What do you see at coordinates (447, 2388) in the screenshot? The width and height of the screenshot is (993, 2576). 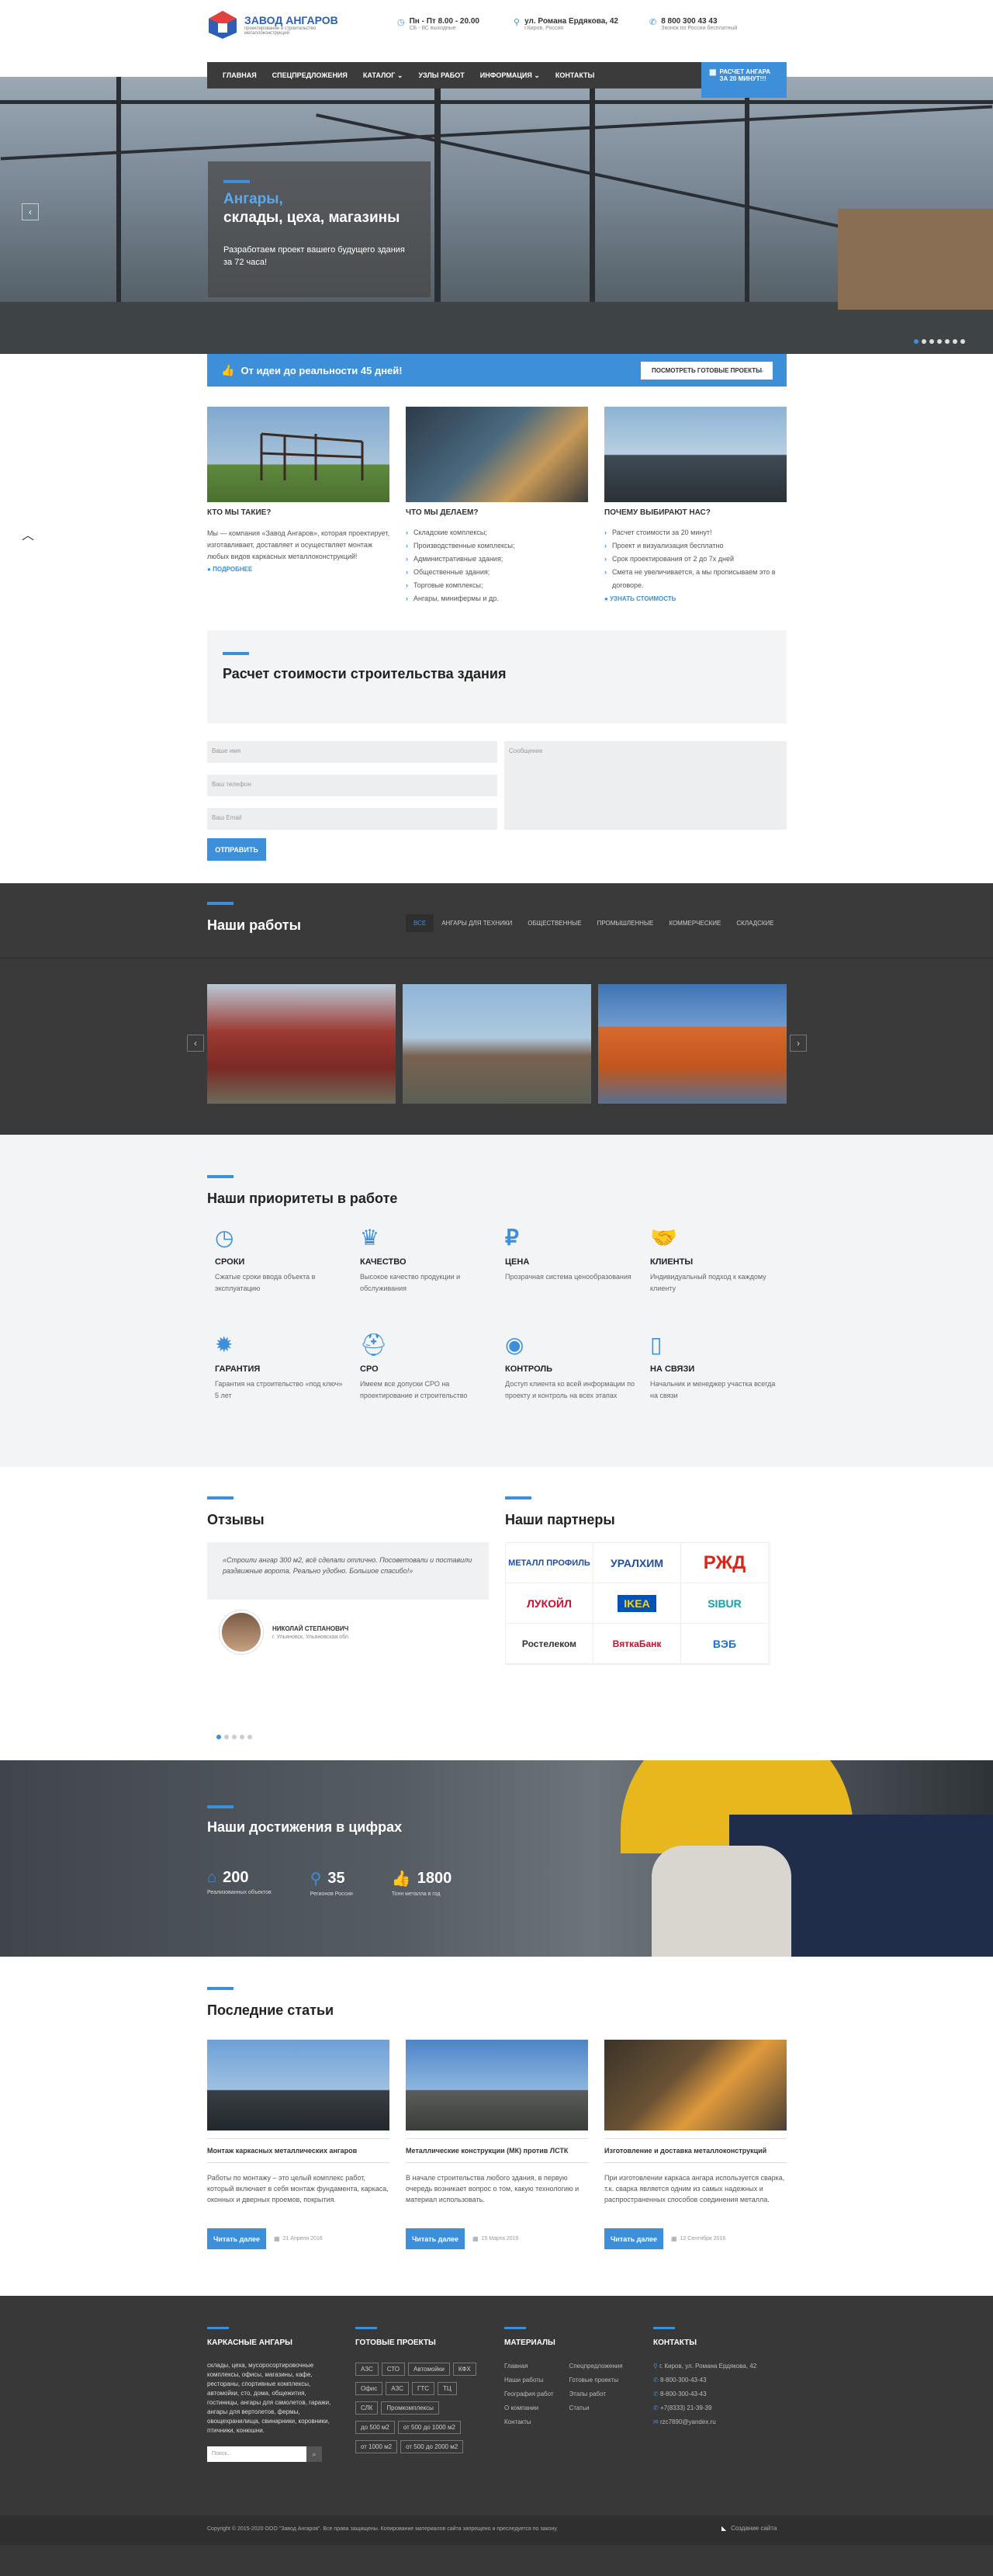 I see `project-tag: ТЦ` at bounding box center [447, 2388].